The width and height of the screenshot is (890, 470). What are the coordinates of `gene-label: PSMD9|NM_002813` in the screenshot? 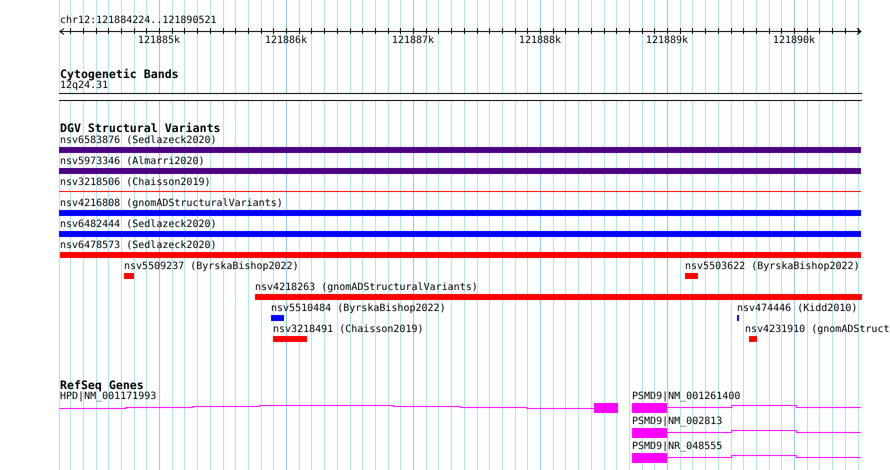 It's located at (677, 422).